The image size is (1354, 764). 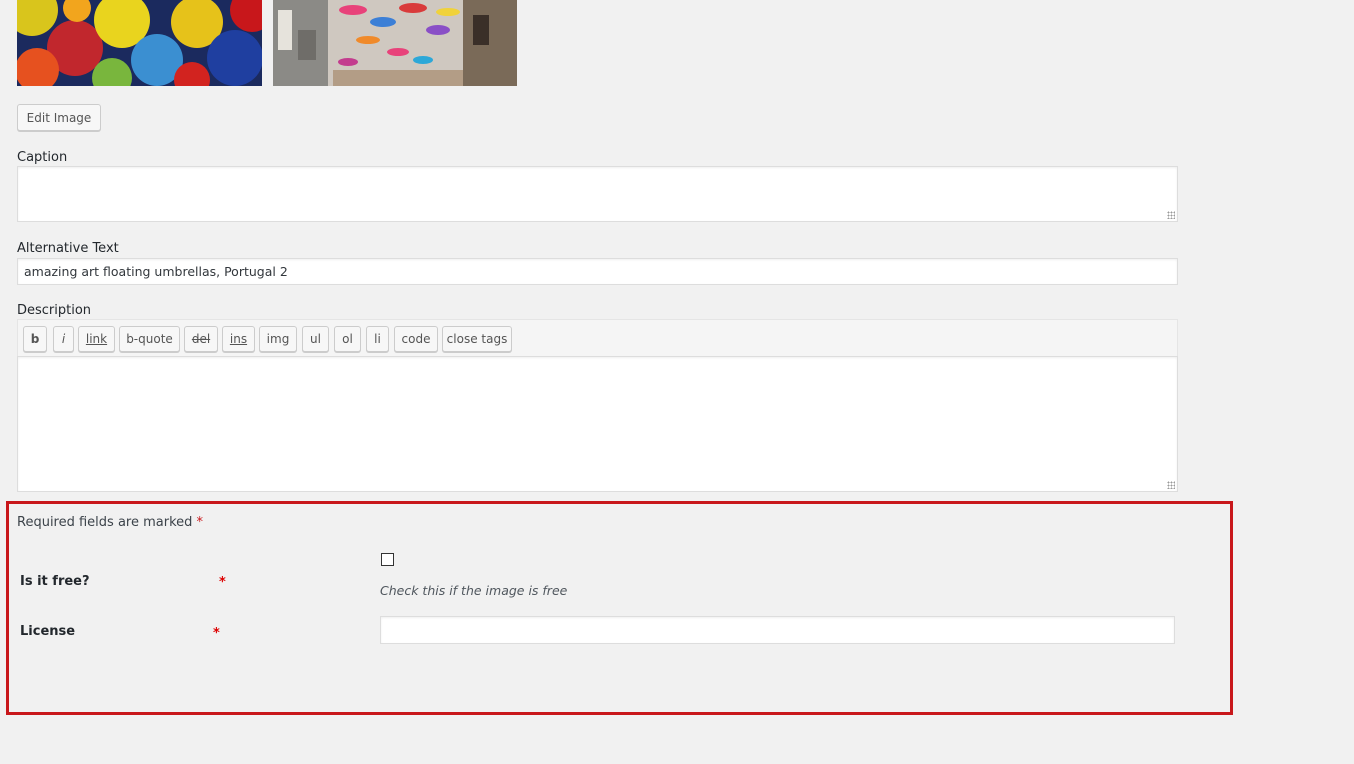 I want to click on qt-li-button: li, so click(x=377, y=339).